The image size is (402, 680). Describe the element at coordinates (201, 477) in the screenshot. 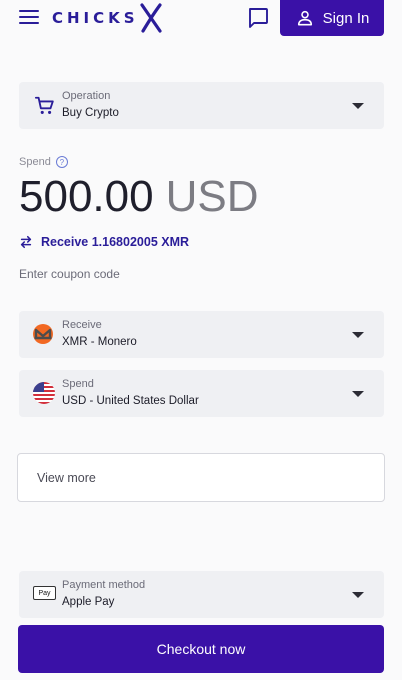

I see `view-more-button: View more` at that location.